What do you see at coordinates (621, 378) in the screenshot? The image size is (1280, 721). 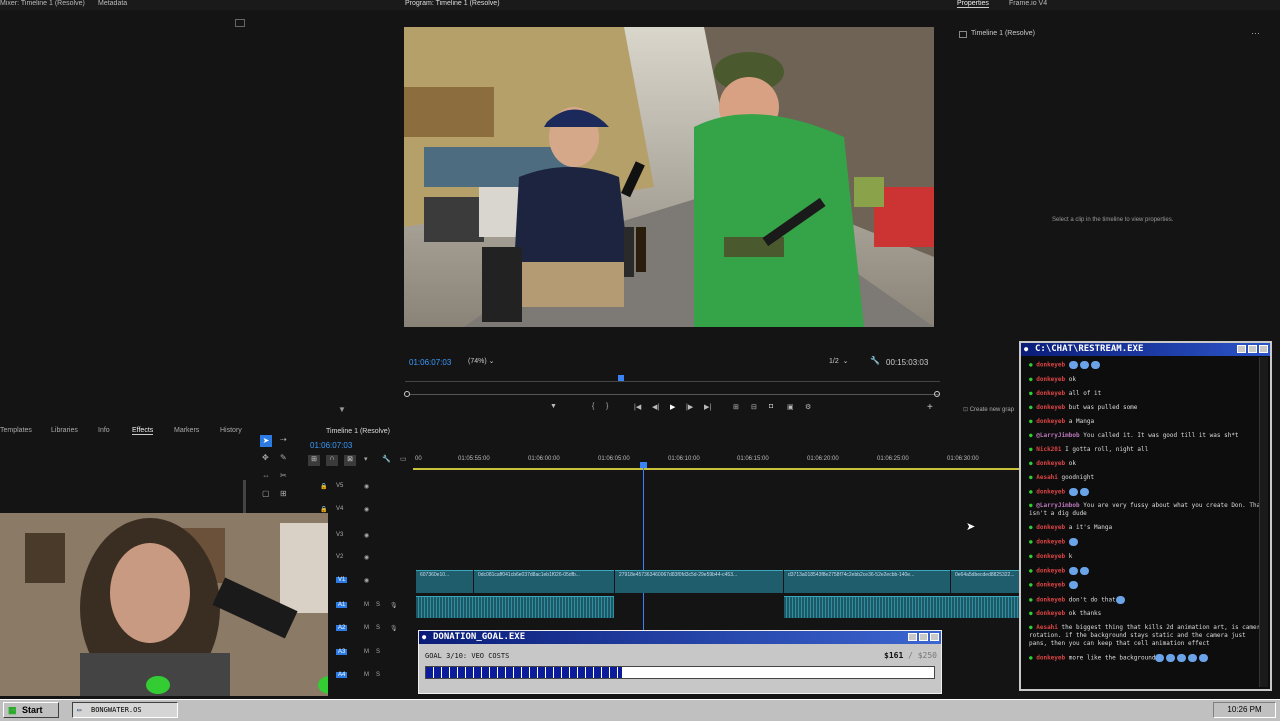 I see `program-playhead-marker` at bounding box center [621, 378].